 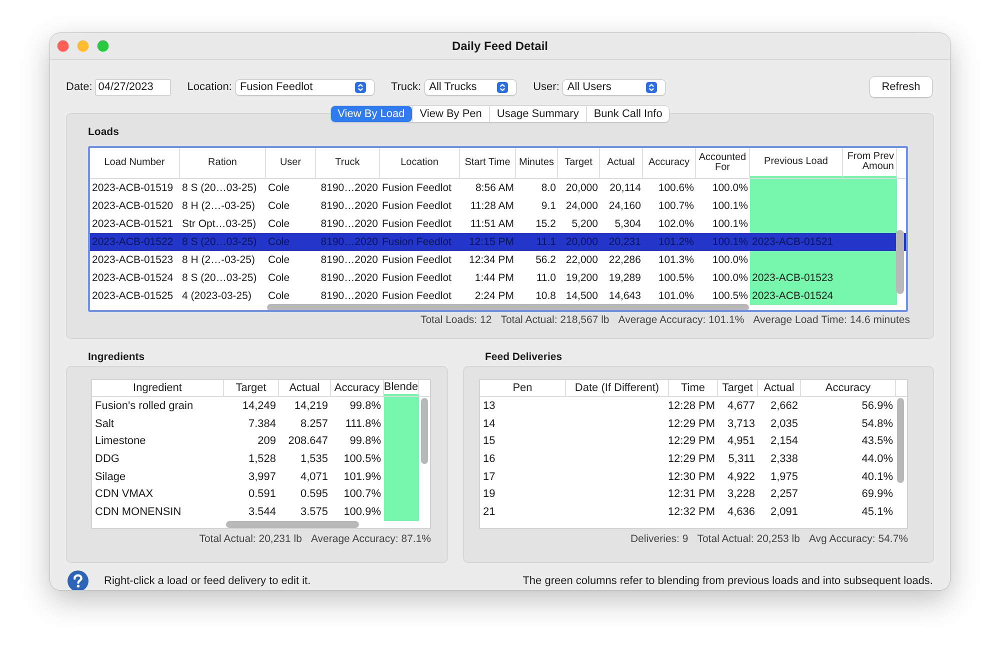 What do you see at coordinates (261, 423) in the screenshot?
I see `table-row: Salt 7.384 8.257 111.8%` at bounding box center [261, 423].